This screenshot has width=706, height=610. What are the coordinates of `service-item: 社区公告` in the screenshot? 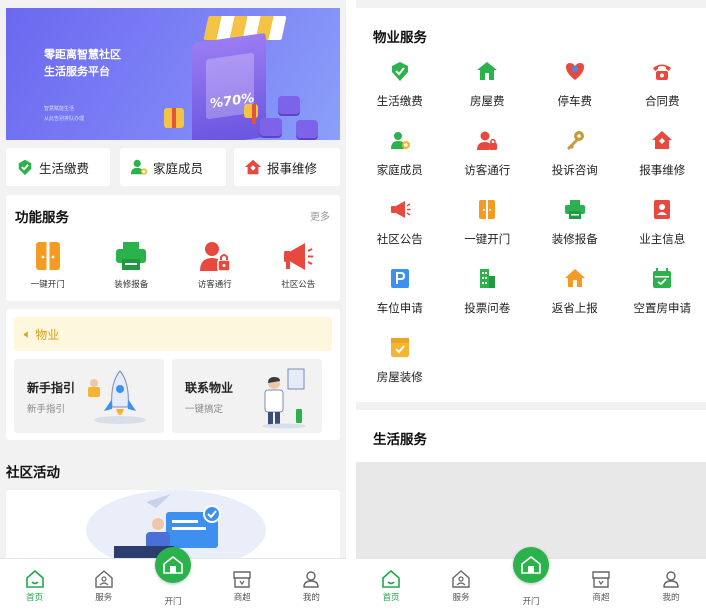 It's located at (400, 225).